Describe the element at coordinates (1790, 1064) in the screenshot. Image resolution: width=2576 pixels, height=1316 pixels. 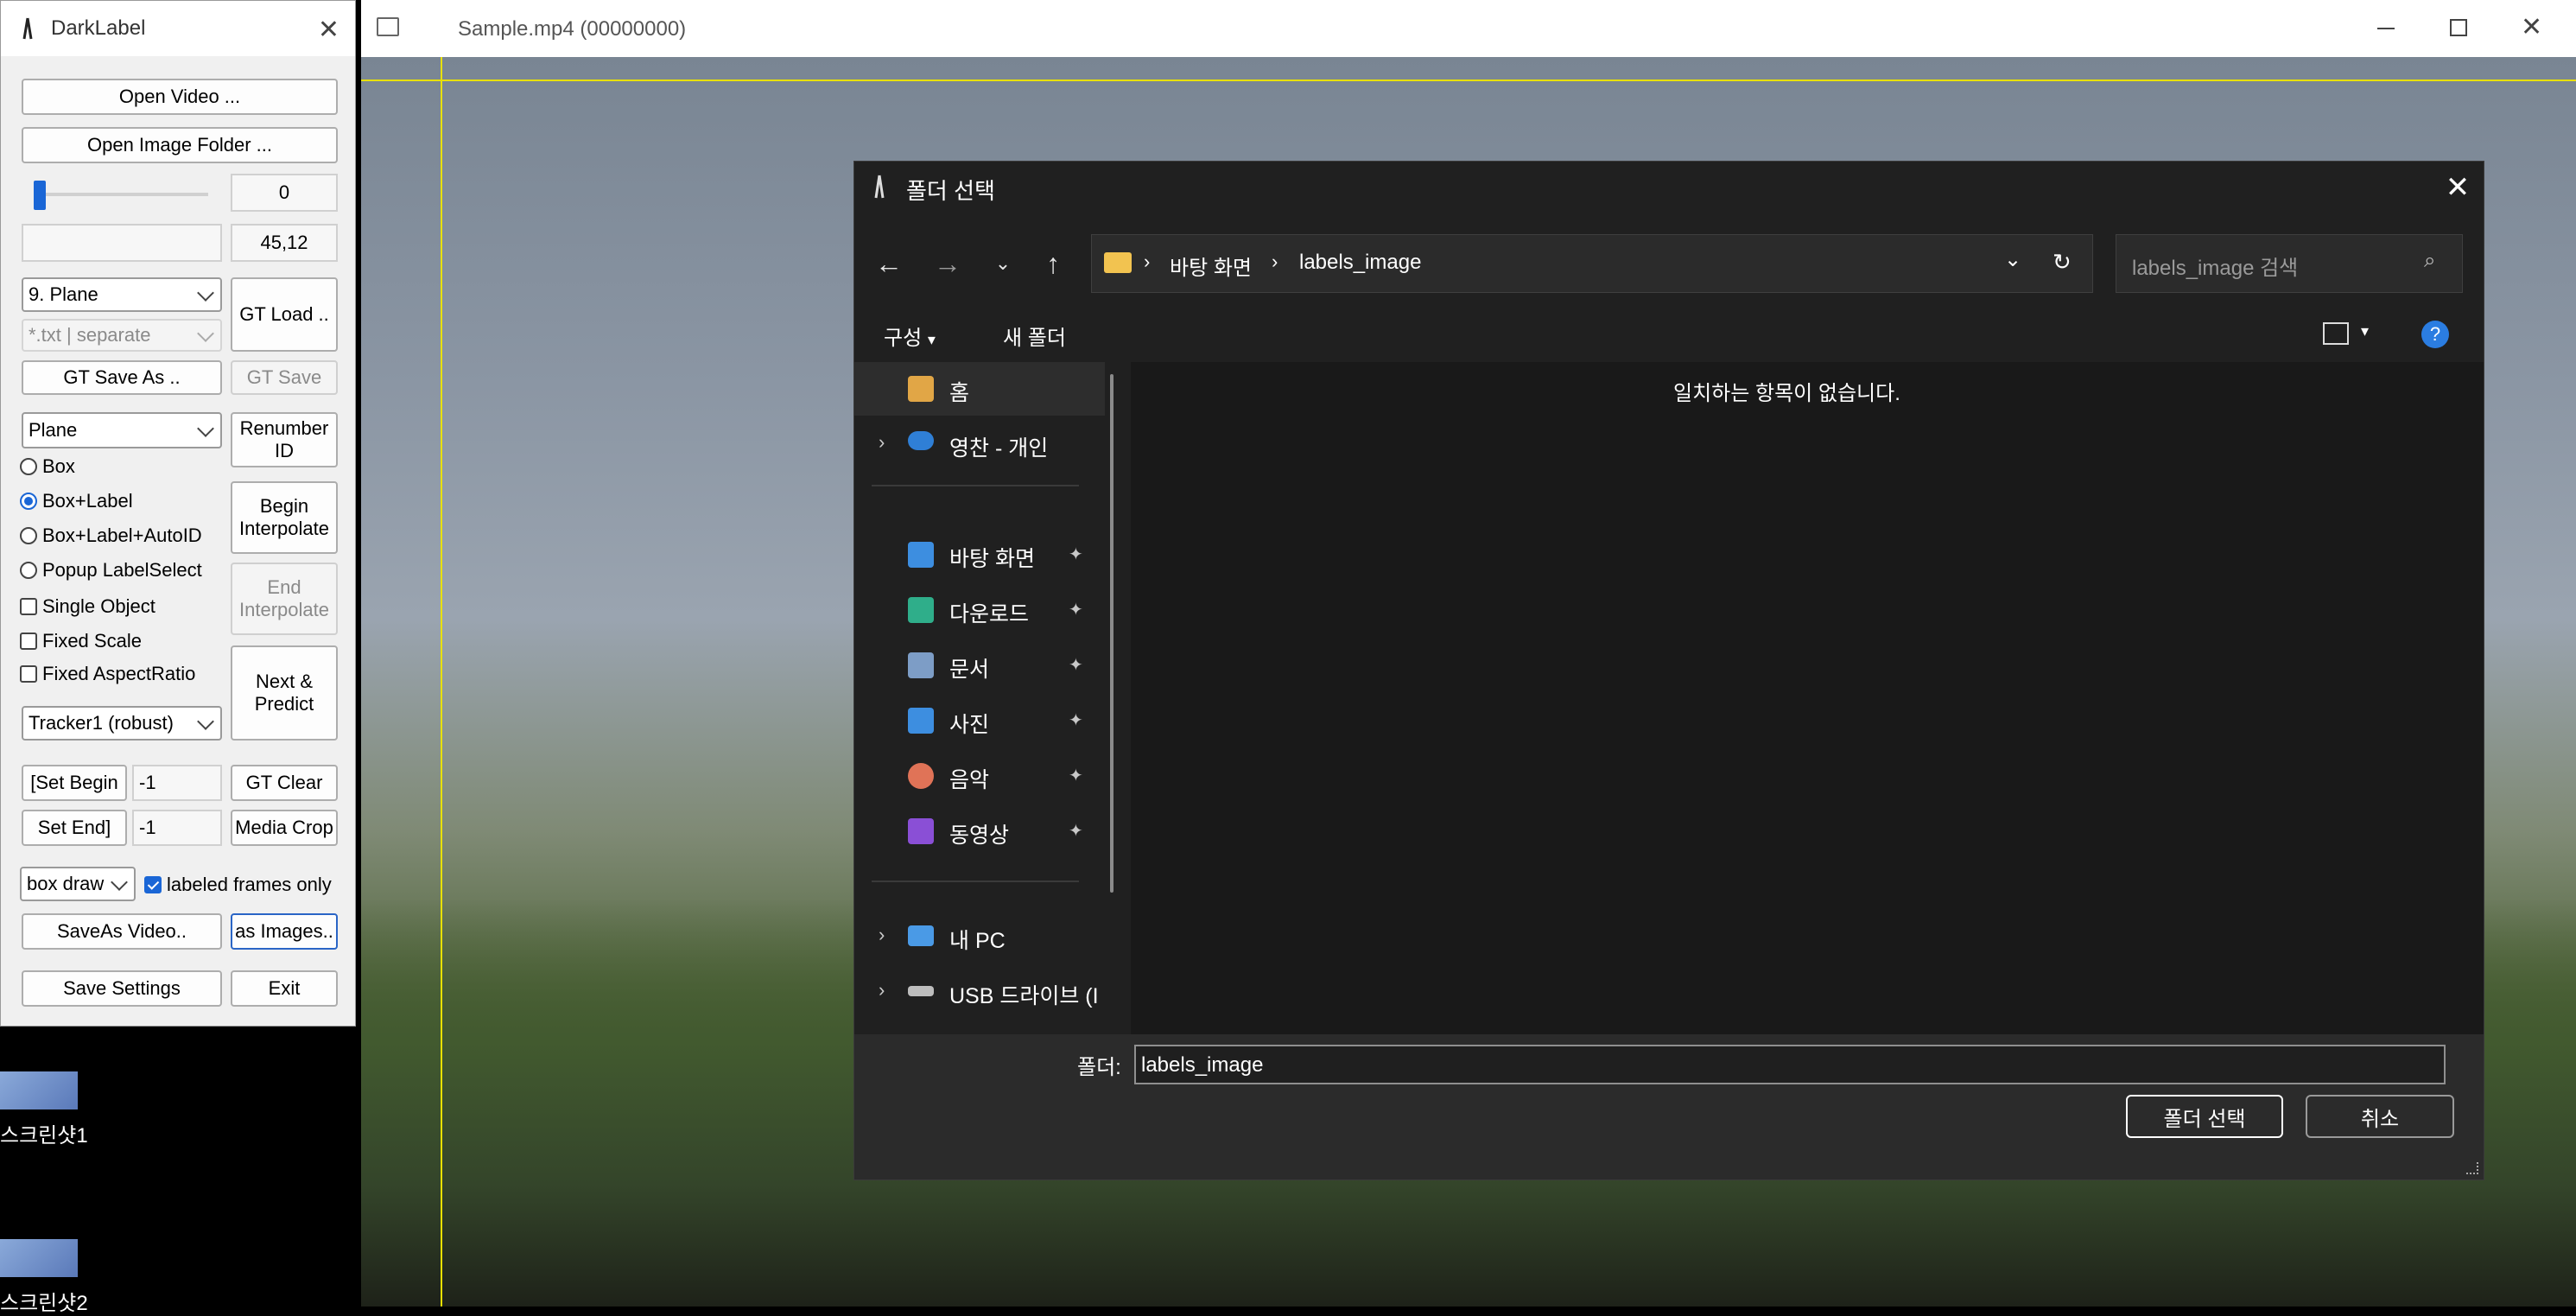
I see `folder-name-input: labels_image` at that location.